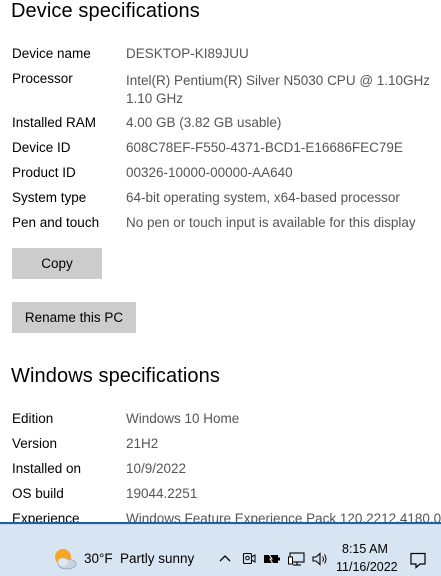 This screenshot has height=576, width=441. Describe the element at coordinates (98, 558) in the screenshot. I see `weather-temperature: 30°F` at that location.